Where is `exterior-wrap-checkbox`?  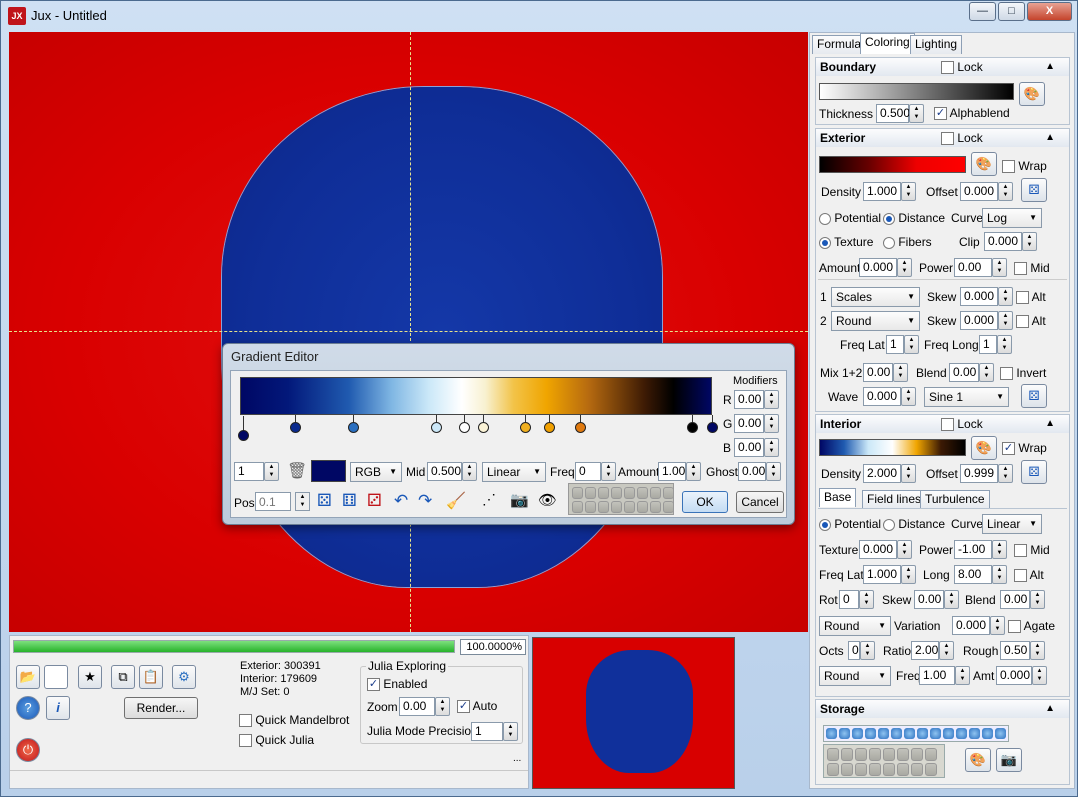 exterior-wrap-checkbox is located at coordinates (1008, 167).